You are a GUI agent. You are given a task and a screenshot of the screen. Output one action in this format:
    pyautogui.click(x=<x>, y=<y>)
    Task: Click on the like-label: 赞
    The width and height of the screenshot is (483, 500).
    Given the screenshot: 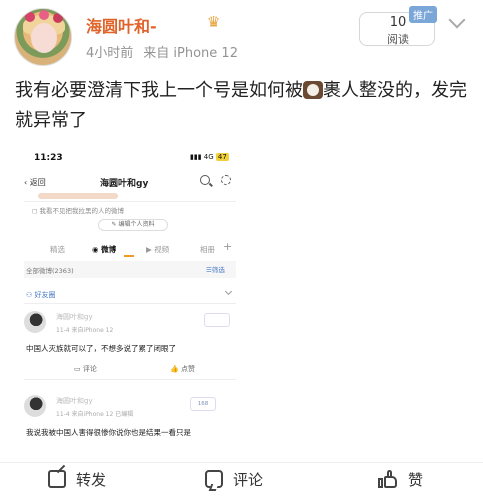 What is the action you would take?
    pyautogui.click(x=416, y=479)
    